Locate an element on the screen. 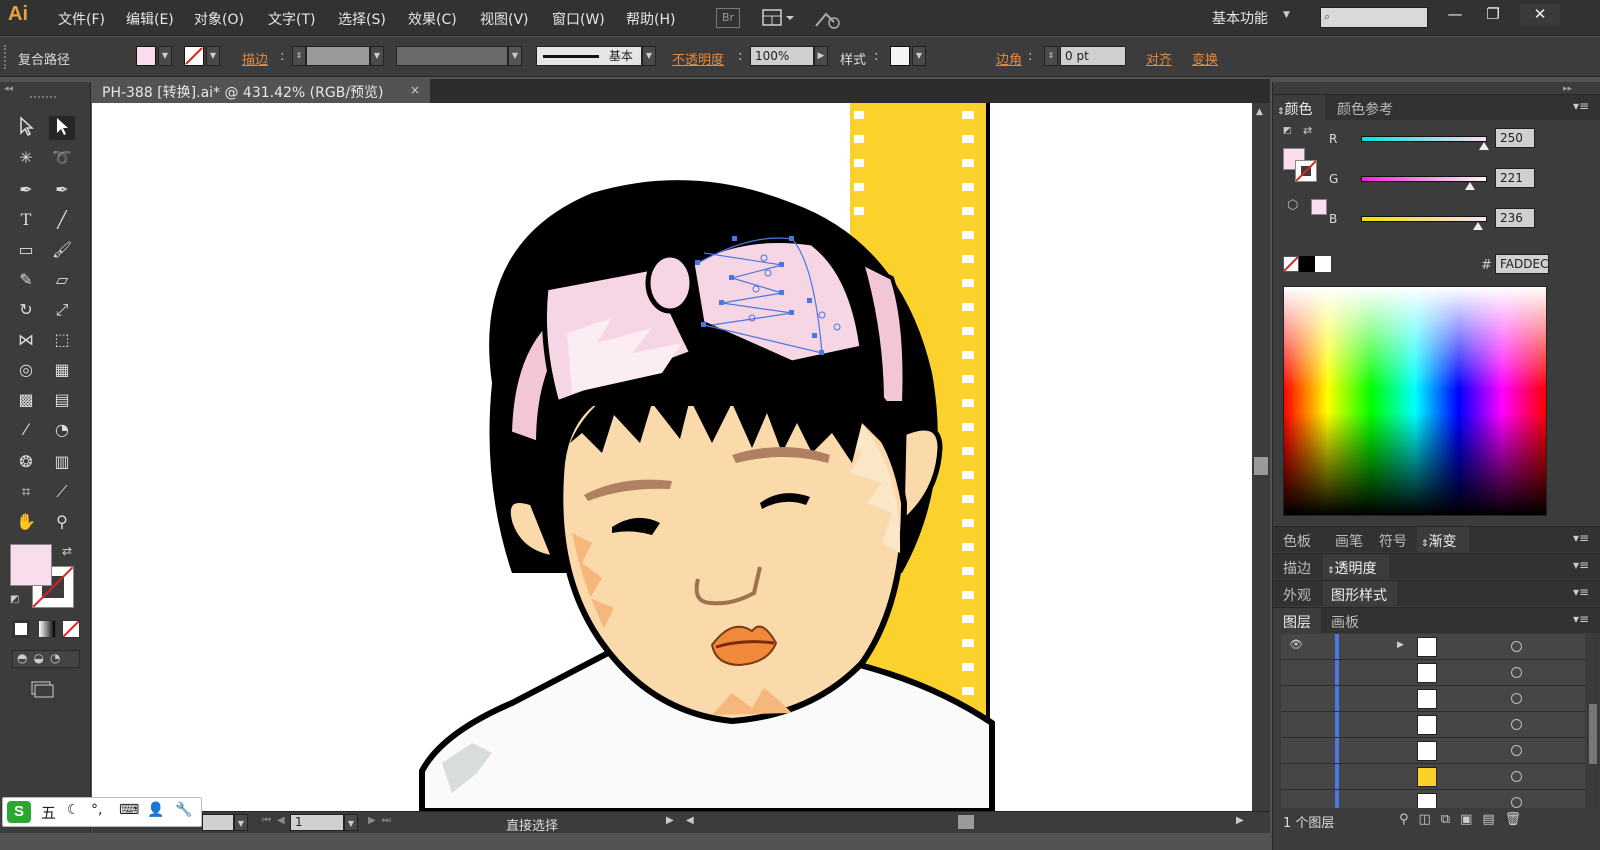 The height and width of the screenshot is (850, 1600). column-graph-tool-icon: ▥ is located at coordinates (62, 462).